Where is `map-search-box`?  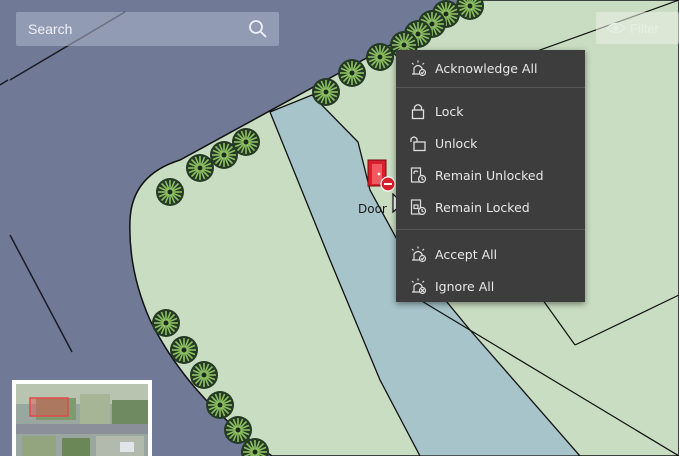 map-search-box is located at coordinates (147, 29).